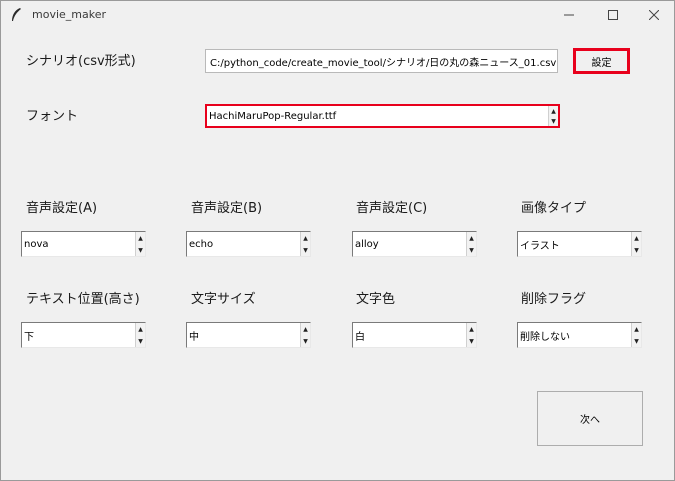  What do you see at coordinates (16, 14) in the screenshot?
I see `feather-icon` at bounding box center [16, 14].